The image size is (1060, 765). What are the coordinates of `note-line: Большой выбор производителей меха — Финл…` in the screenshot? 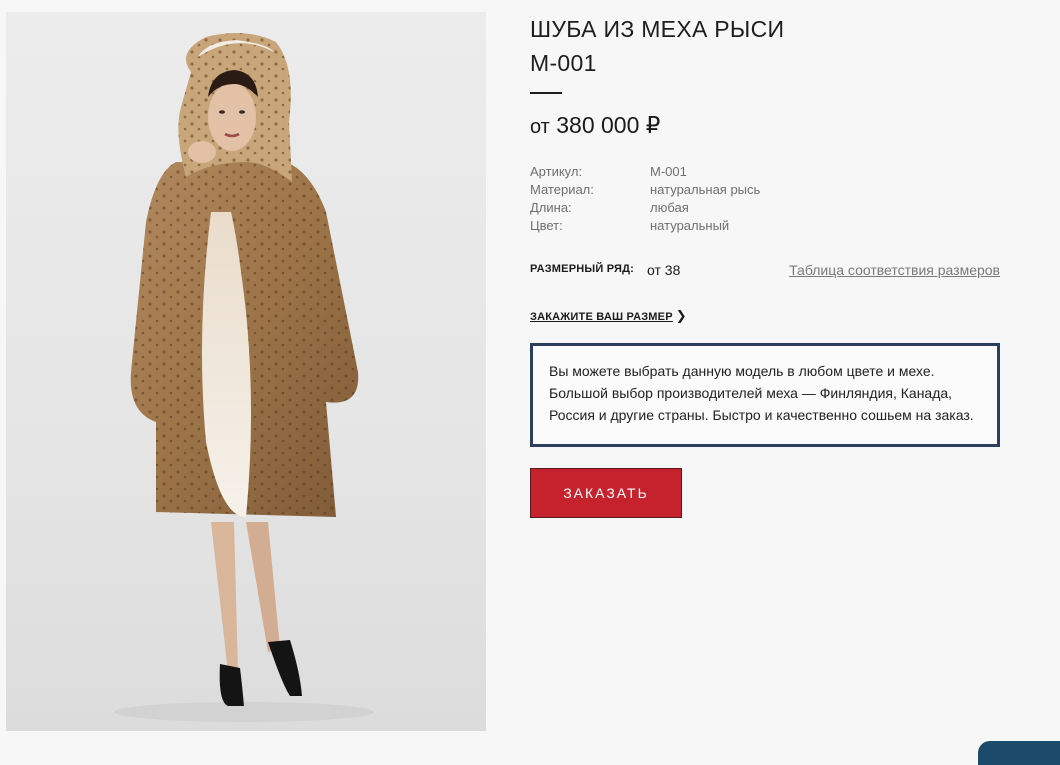 It's located at (751, 393).